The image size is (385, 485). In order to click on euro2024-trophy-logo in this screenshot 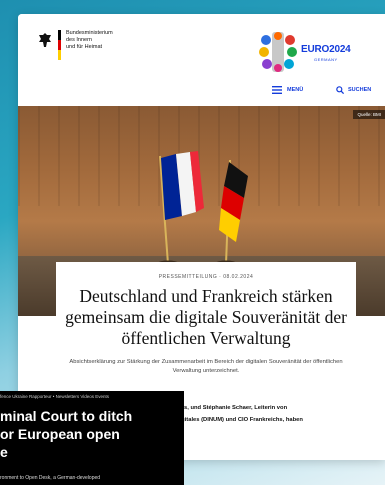, I will do `click(278, 52)`.